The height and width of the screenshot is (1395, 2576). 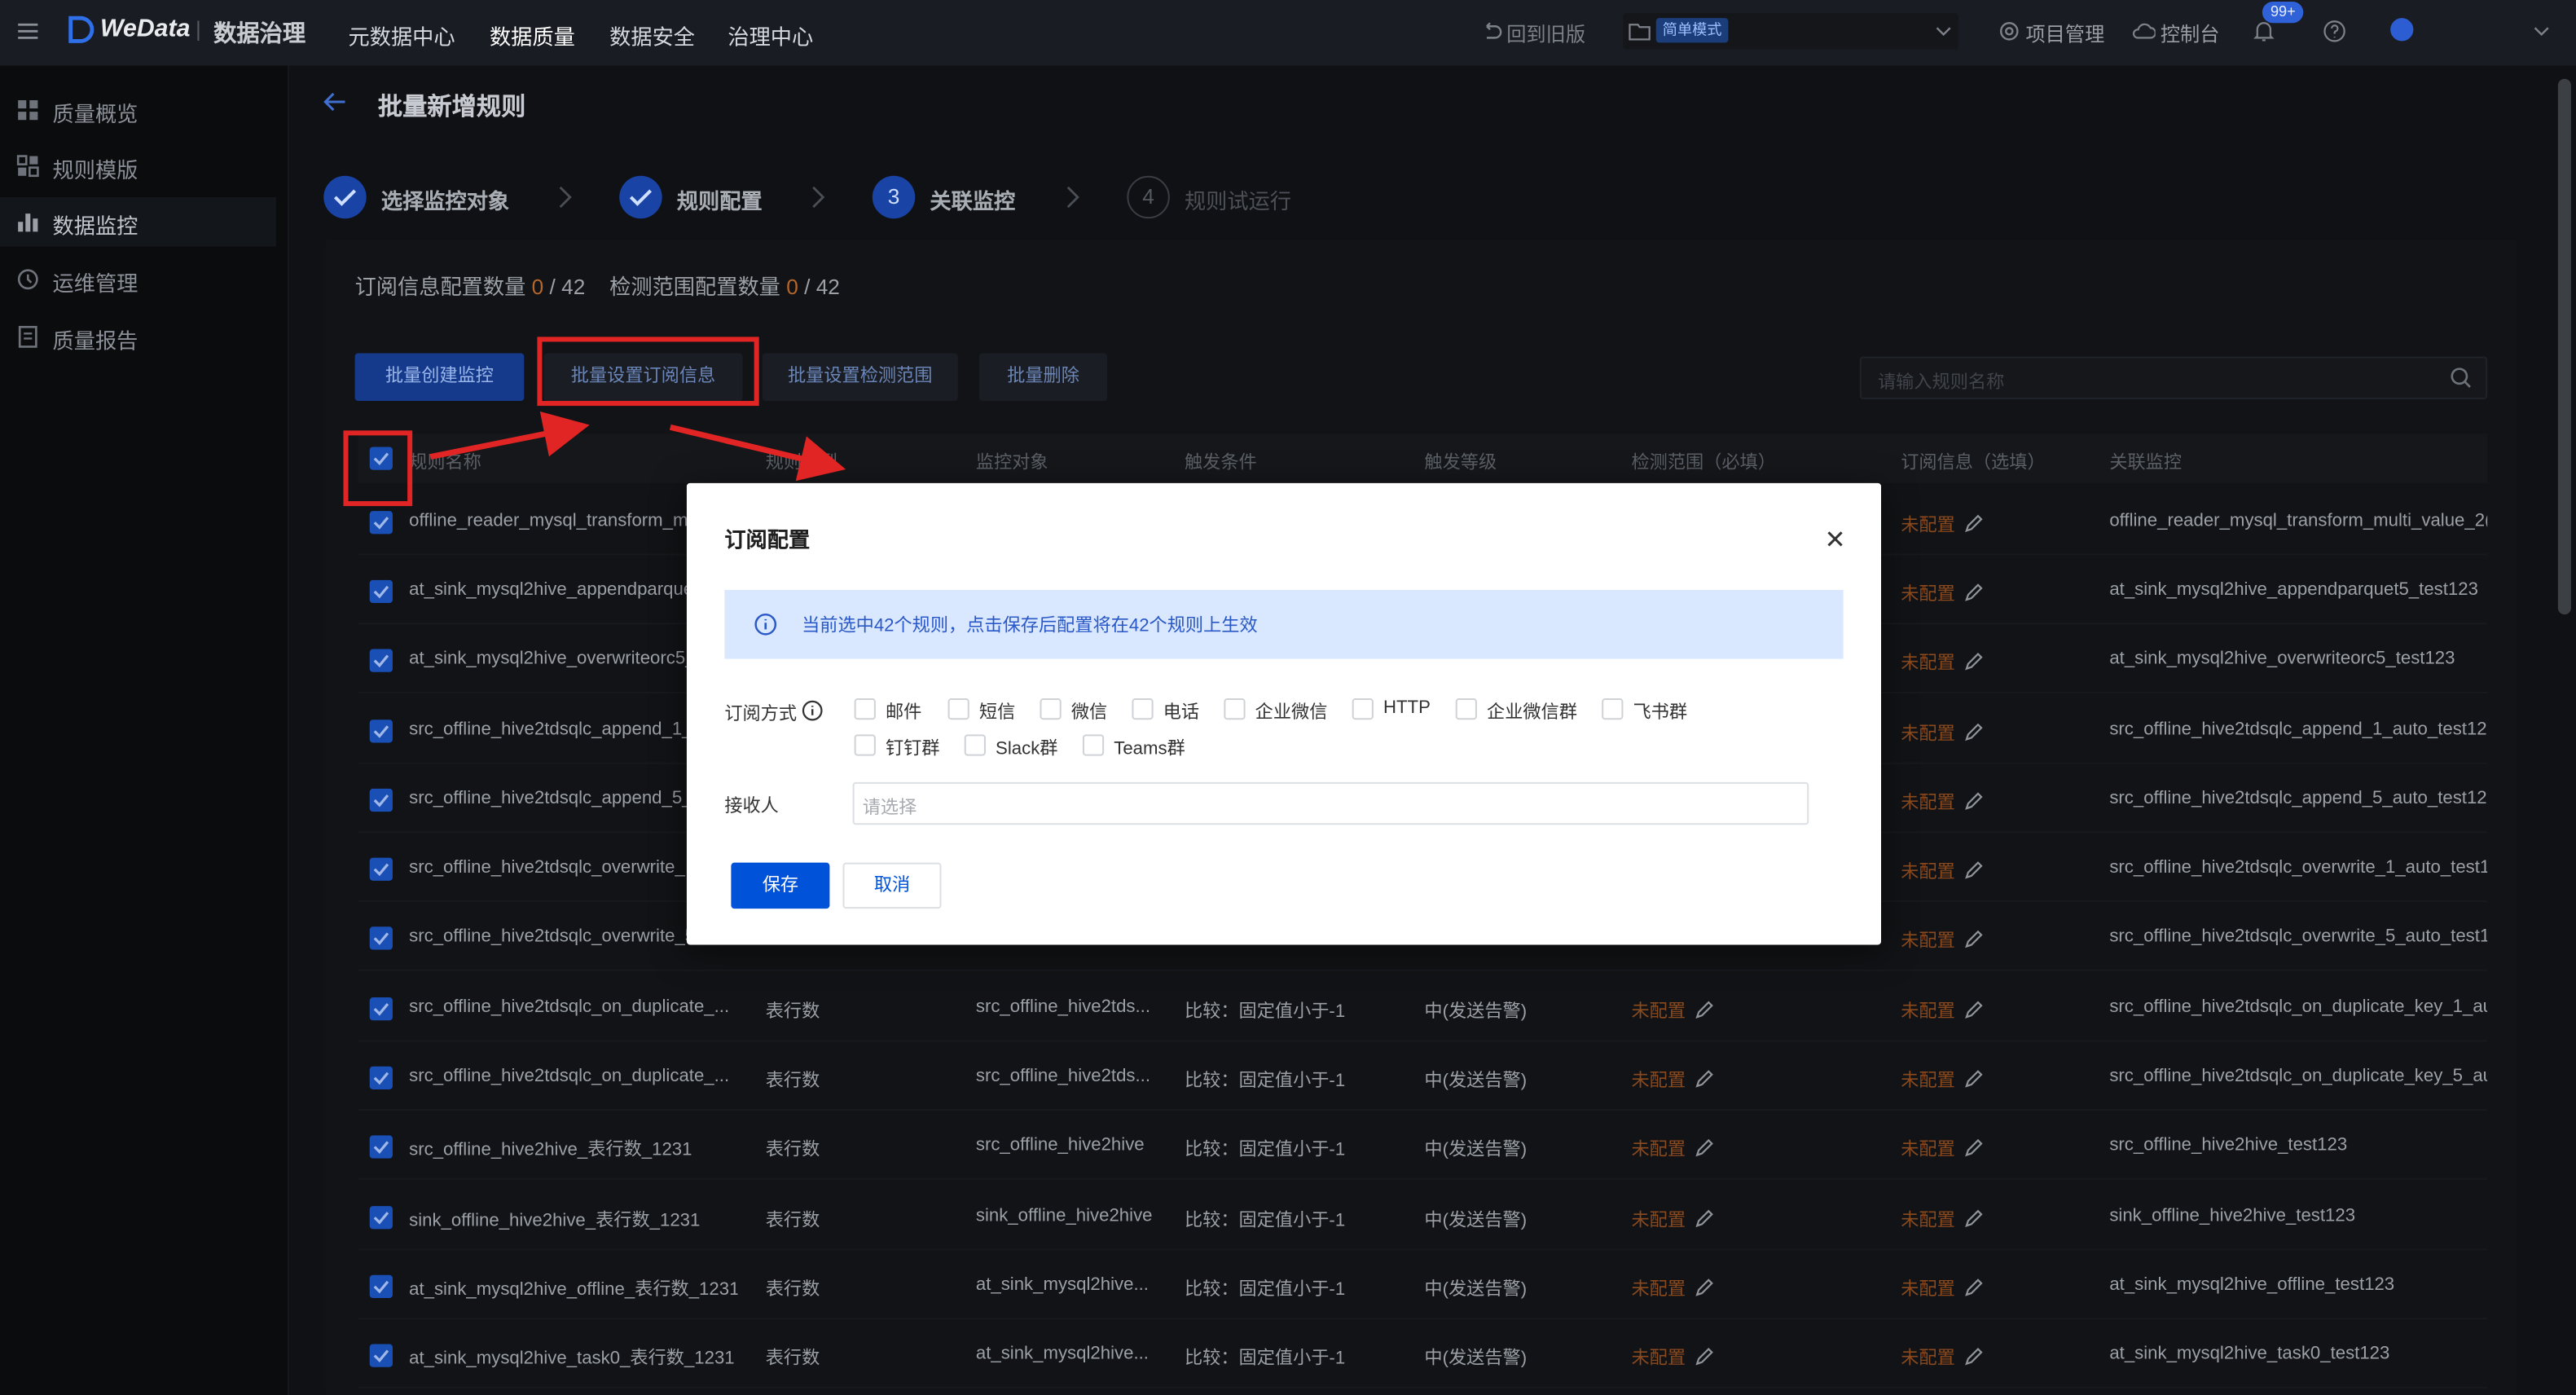 I want to click on back-old-version: 回到旧版, so click(x=1545, y=33).